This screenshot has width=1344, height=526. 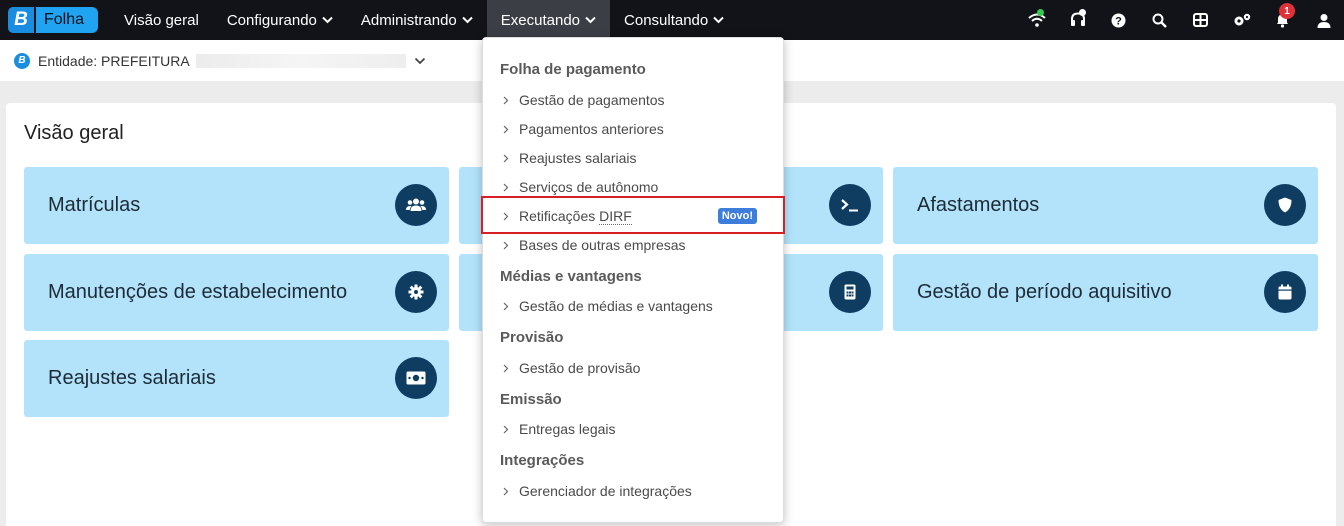 I want to click on menu-item-bases-de-outras-empresas: Bases de outras empresas, so click(x=594, y=245).